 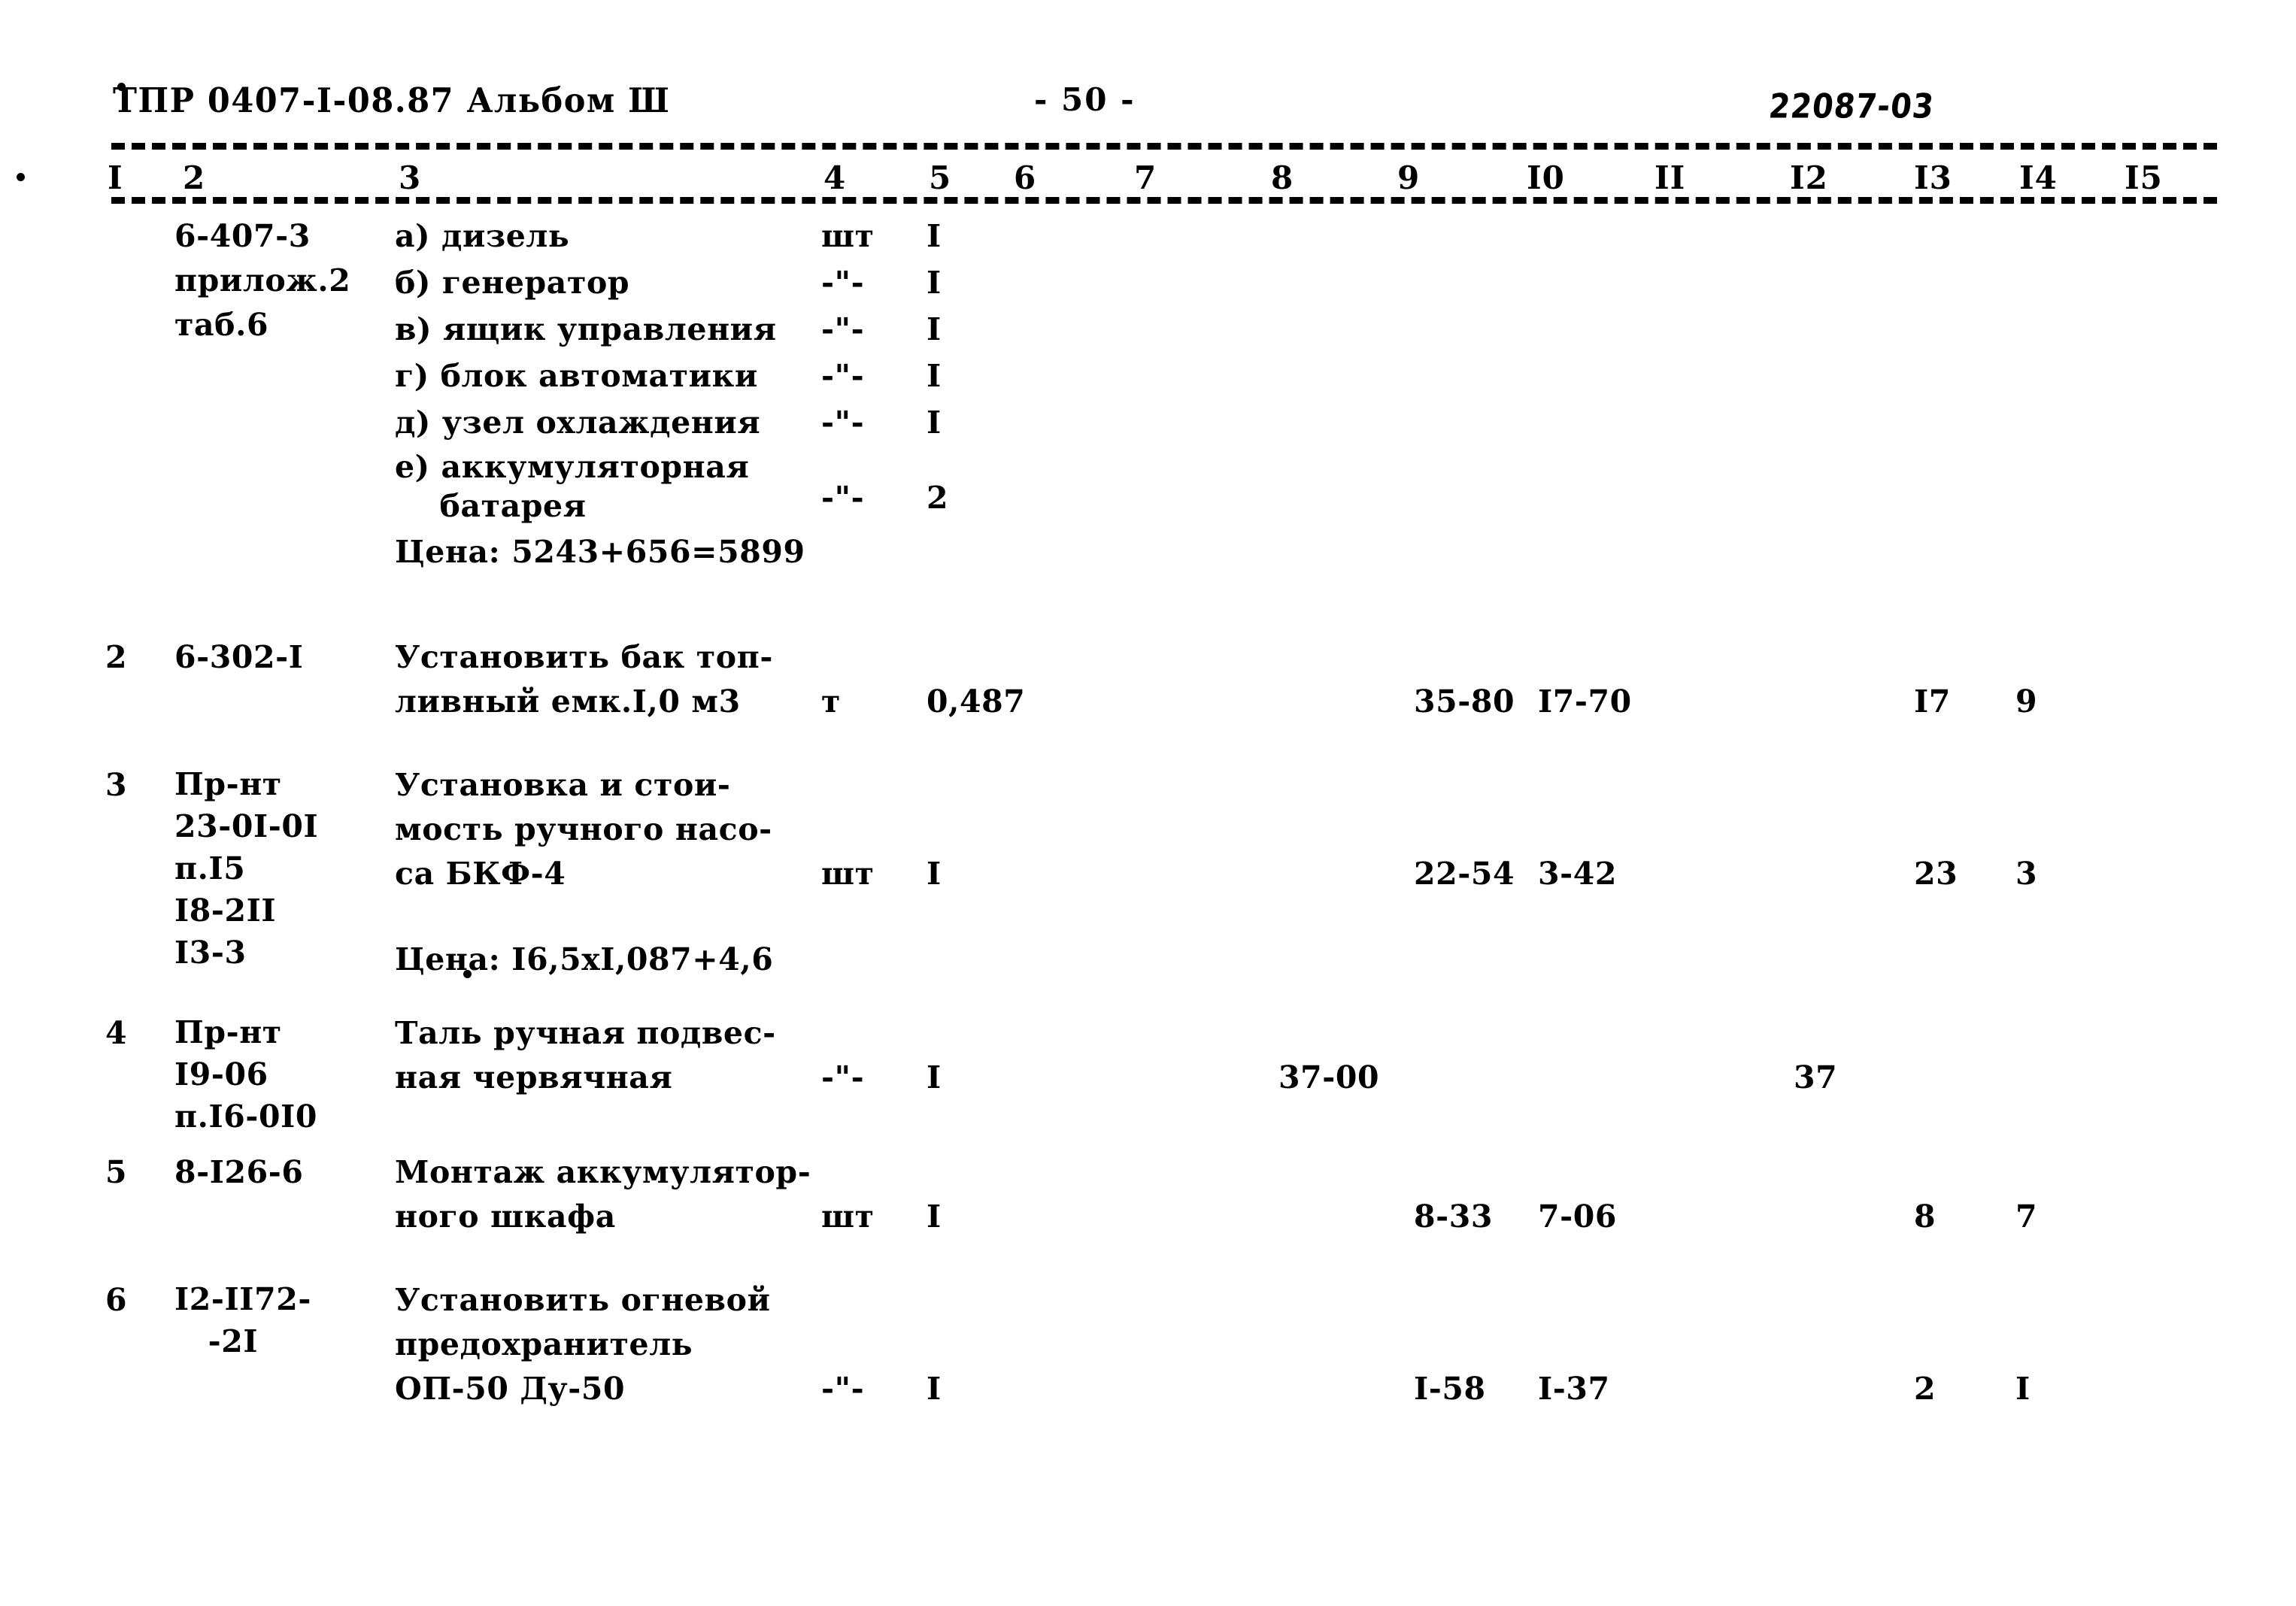 I want to click on row-code: Пр-нт 23-0I-0I п.I5 I8-2II I3-3, so click(x=247, y=868).